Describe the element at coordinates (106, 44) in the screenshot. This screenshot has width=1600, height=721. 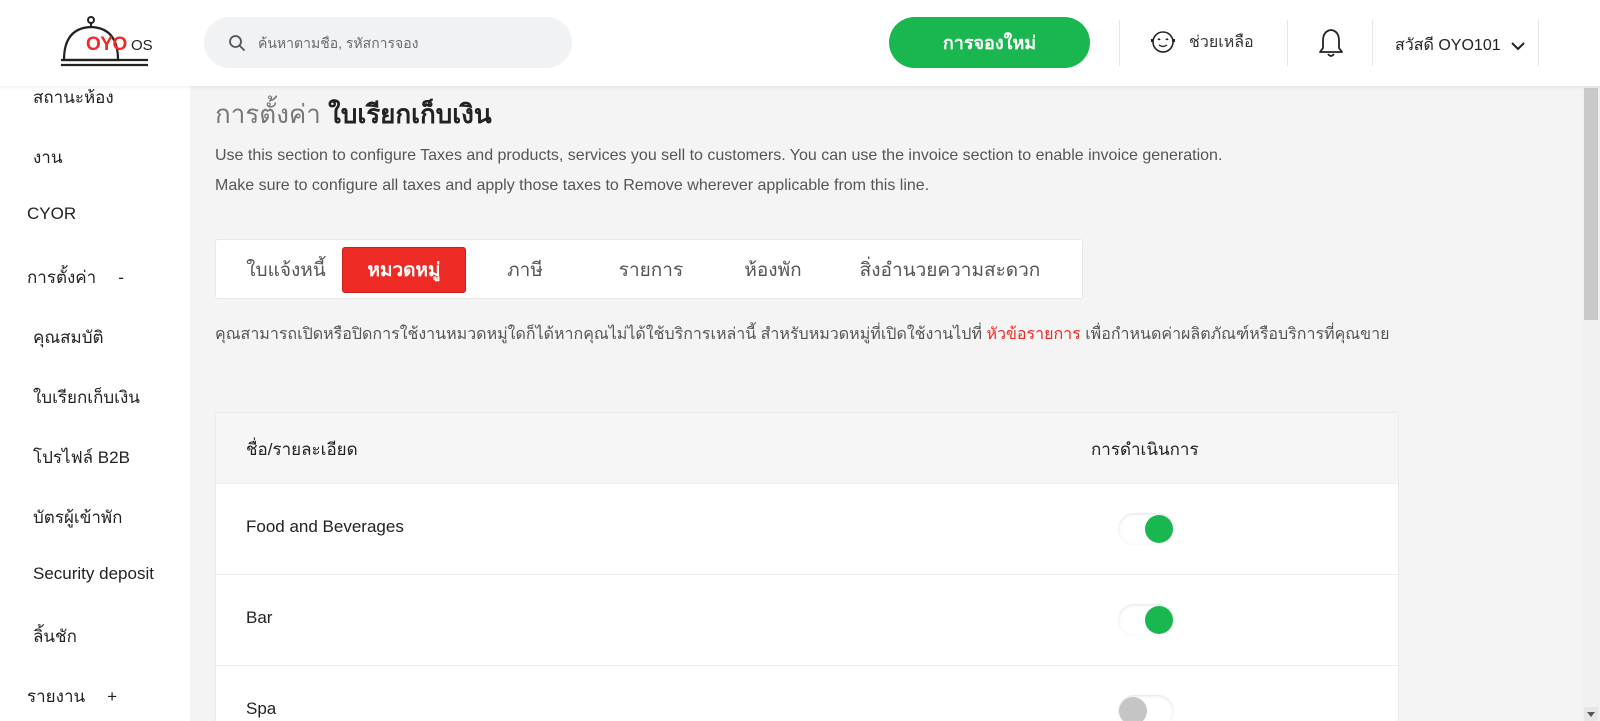
I see `logo-text: OYO` at that location.